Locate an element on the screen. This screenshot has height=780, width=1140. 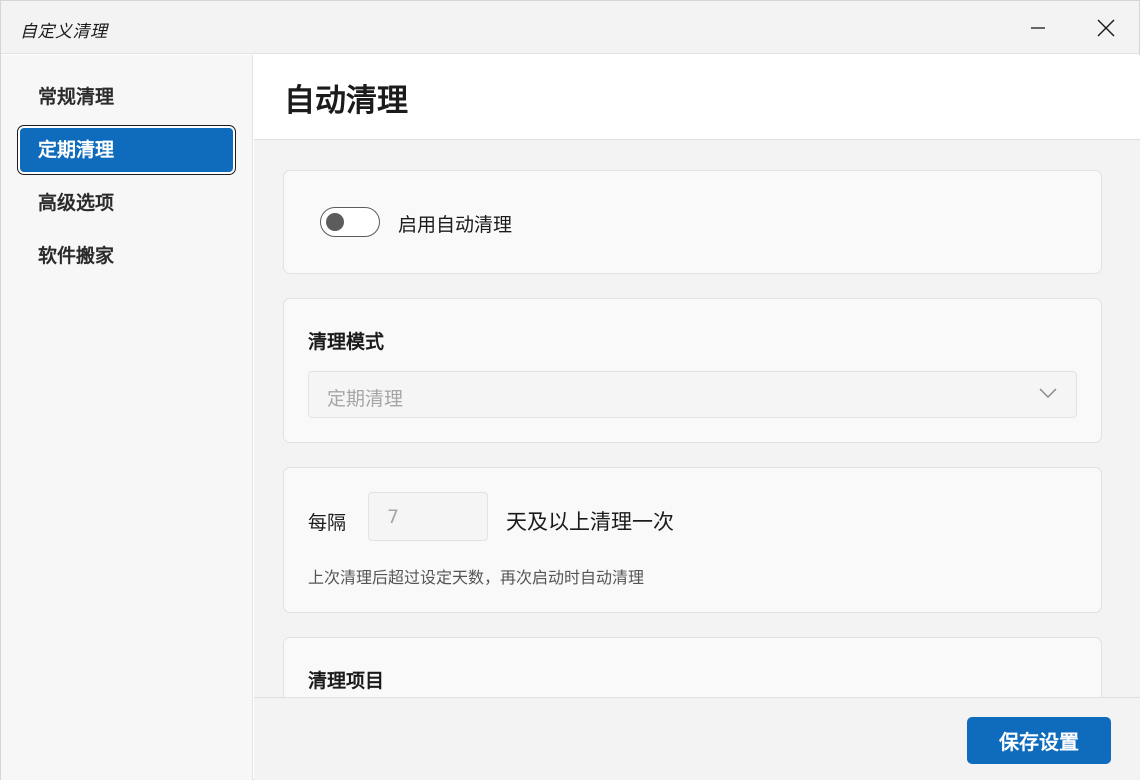
interval-days-input is located at coordinates (428, 516).